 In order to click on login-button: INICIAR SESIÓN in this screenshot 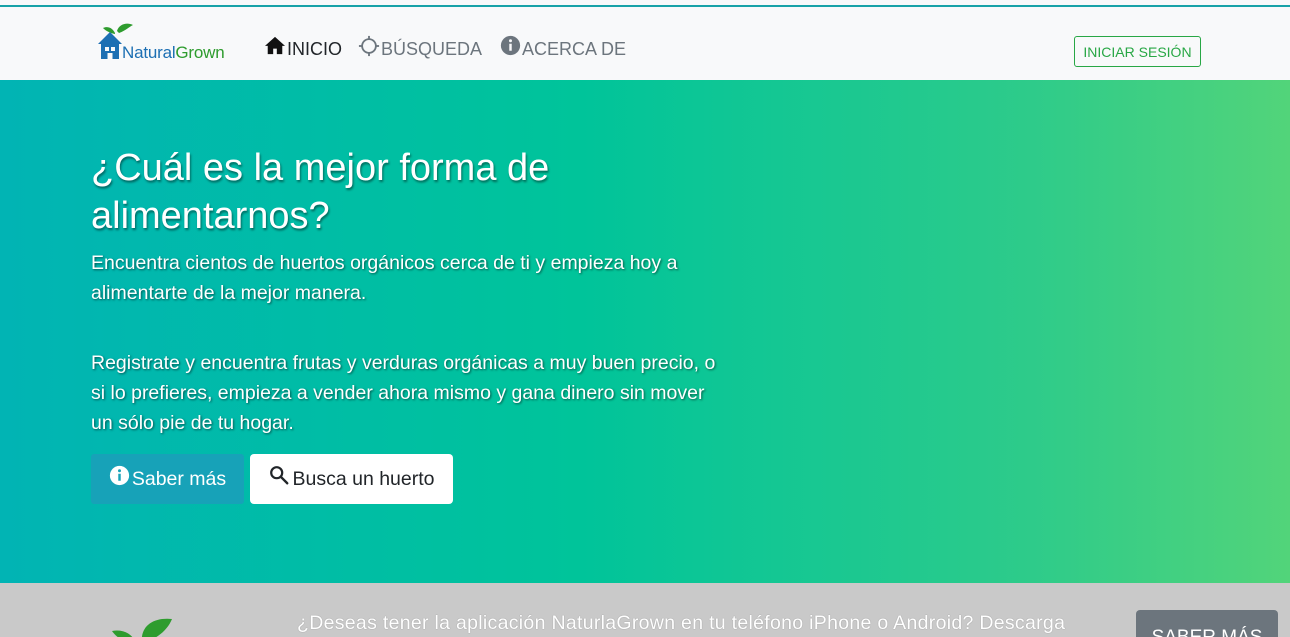, I will do `click(1137, 51)`.